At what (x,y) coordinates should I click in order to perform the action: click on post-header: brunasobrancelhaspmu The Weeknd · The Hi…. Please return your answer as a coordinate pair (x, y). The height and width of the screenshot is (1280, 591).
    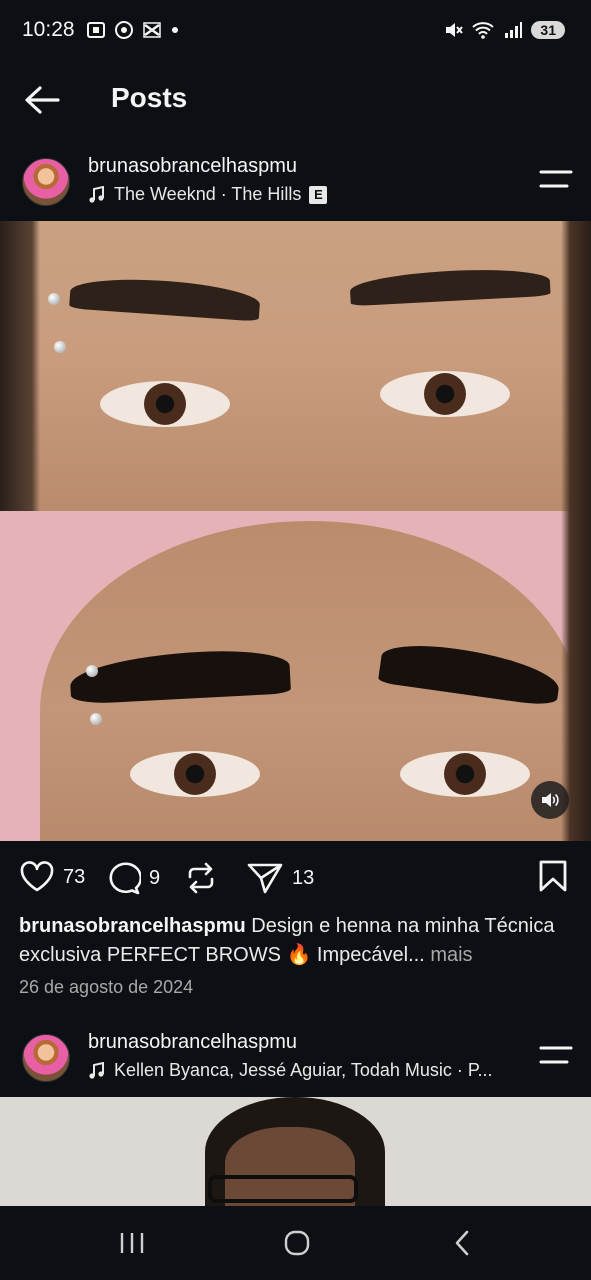
    Looking at the image, I should click on (295, 186).